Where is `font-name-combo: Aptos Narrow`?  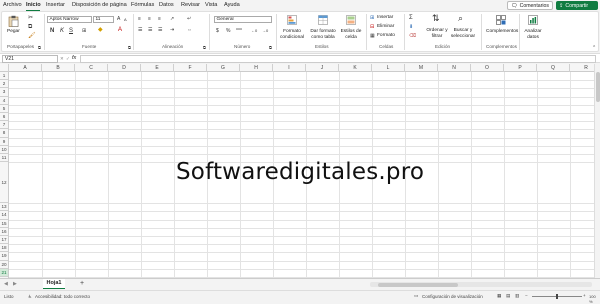
font-name-combo: Aptos Narrow is located at coordinates (69, 19).